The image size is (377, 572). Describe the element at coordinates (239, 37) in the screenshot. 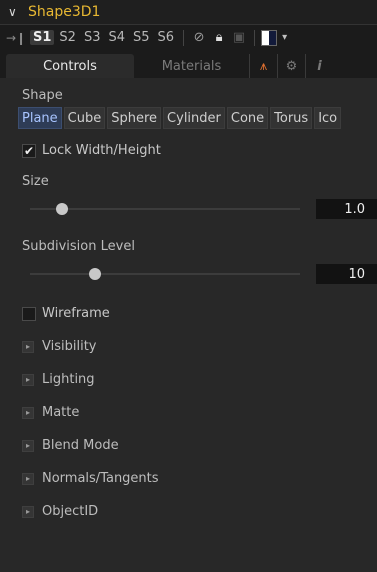

I see `save-icon: ▣` at that location.